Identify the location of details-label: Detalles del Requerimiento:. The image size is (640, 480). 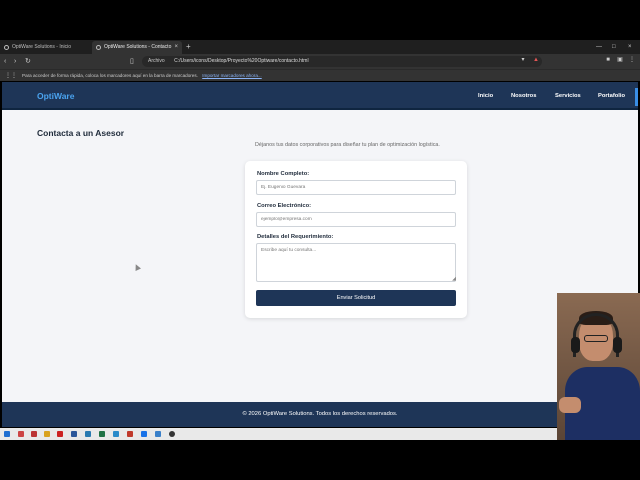
(295, 237).